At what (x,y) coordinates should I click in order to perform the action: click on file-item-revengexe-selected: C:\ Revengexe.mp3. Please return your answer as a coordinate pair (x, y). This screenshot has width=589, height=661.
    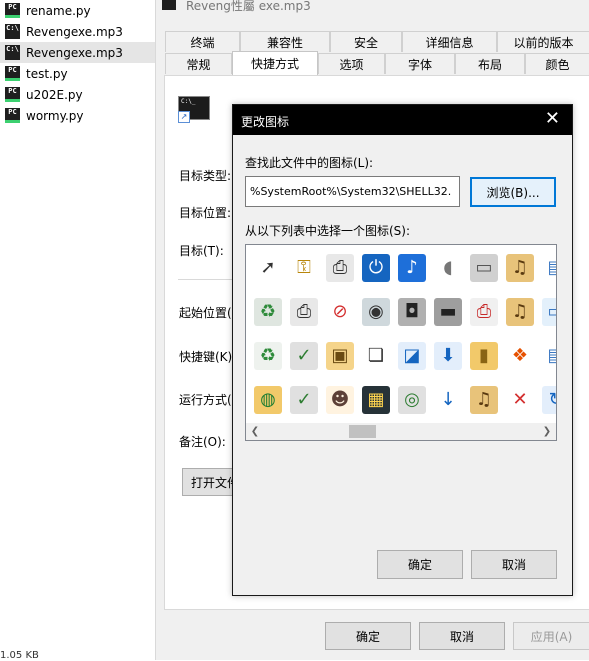
    Looking at the image, I should click on (77, 52).